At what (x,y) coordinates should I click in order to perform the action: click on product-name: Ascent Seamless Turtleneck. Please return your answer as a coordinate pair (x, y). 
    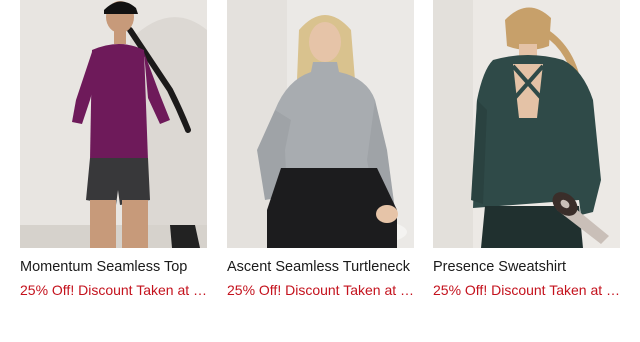
    Looking at the image, I should click on (320, 267).